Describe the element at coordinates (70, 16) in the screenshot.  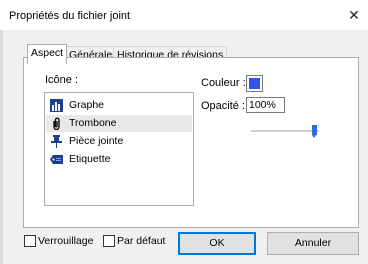
I see `dialog-title: Propriétés du fichier joint` at that location.